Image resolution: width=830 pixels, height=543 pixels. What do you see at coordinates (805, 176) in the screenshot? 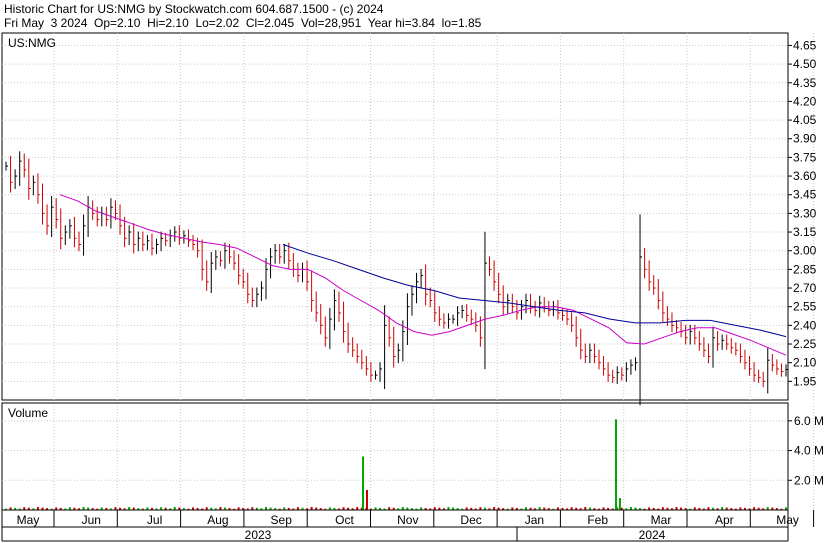
I see `price-tick-label: 3.60` at bounding box center [805, 176].